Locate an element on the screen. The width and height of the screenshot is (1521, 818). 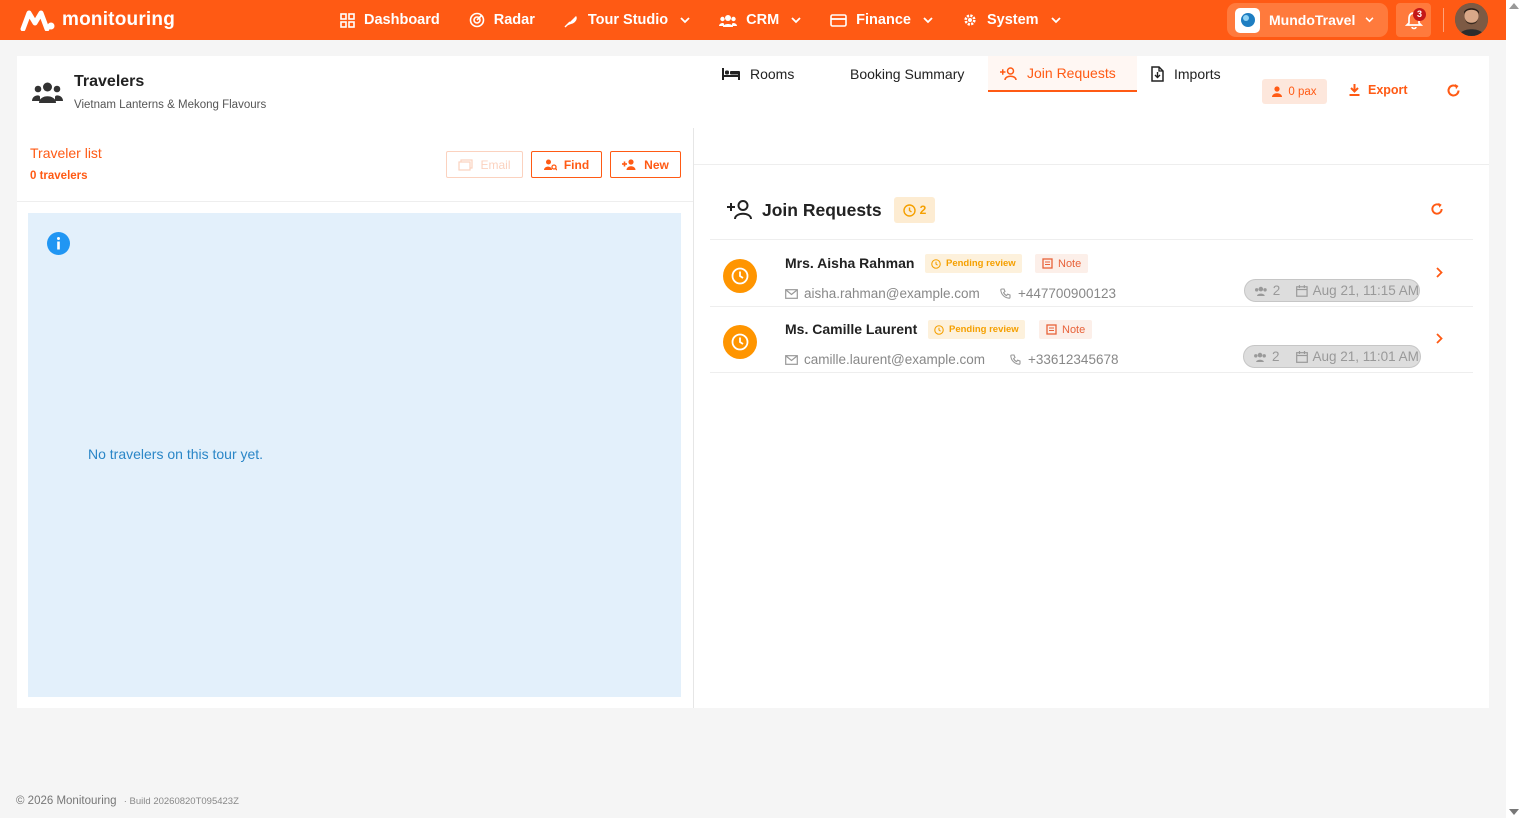
traveler-list-title: Traveler list is located at coordinates (66, 153).